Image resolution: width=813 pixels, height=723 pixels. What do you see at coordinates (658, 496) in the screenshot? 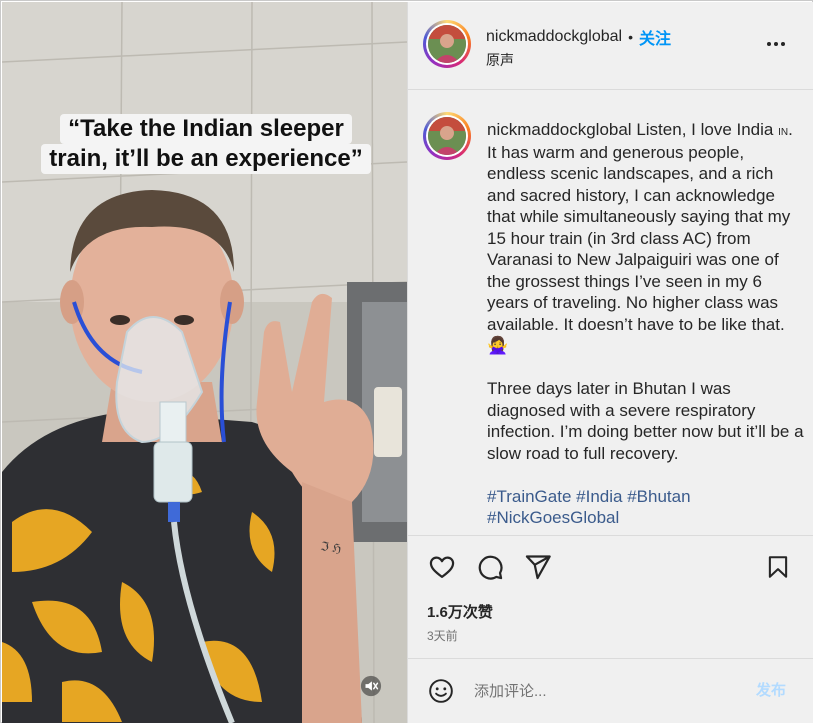
I see `hashtag-link: #Bhutan` at bounding box center [658, 496].